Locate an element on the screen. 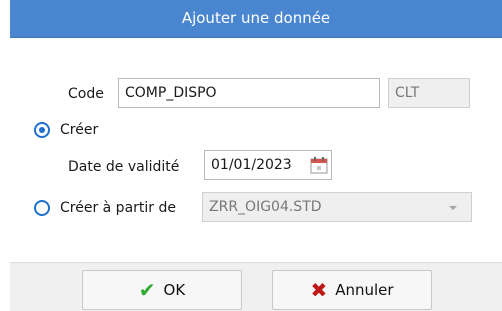 Image resolution: width=502 pixels, height=311 pixels. date-validite-label: Date de validité is located at coordinates (124, 167).